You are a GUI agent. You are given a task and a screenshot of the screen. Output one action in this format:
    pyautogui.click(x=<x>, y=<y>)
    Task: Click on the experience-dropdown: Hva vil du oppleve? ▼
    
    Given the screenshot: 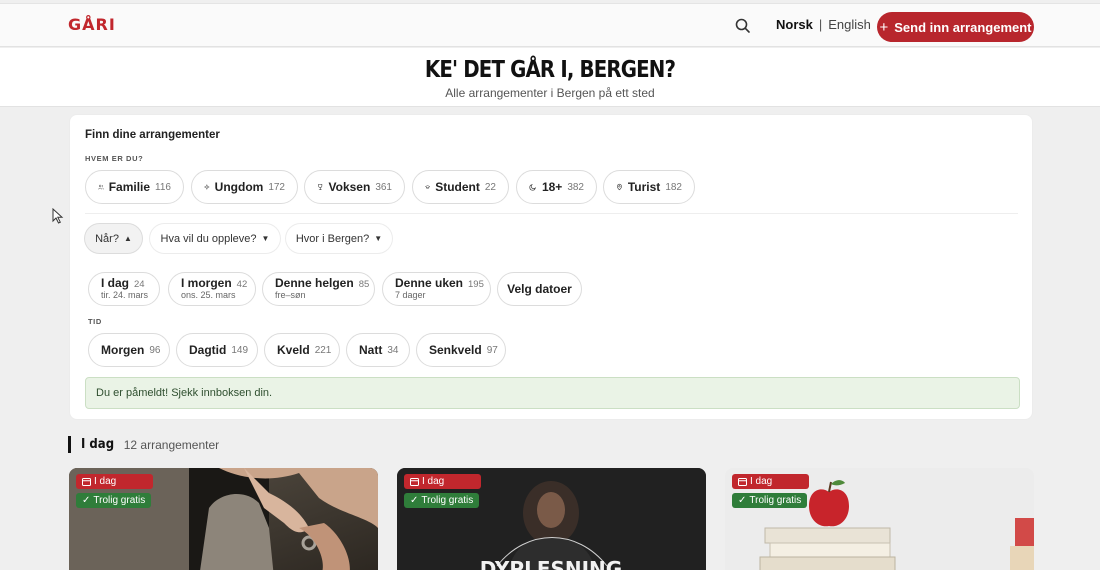 What is the action you would take?
    pyautogui.click(x=215, y=238)
    